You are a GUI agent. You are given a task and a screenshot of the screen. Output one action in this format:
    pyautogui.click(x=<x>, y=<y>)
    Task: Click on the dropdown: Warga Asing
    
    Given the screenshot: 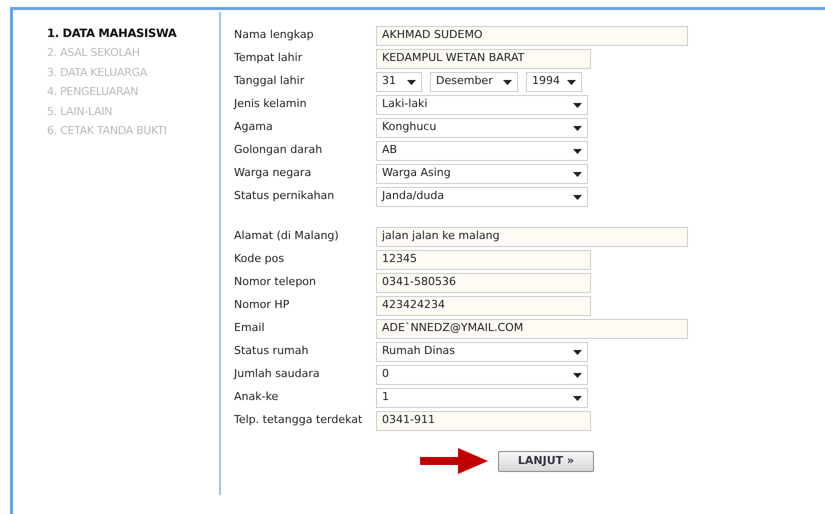 What is the action you would take?
    pyautogui.click(x=482, y=174)
    